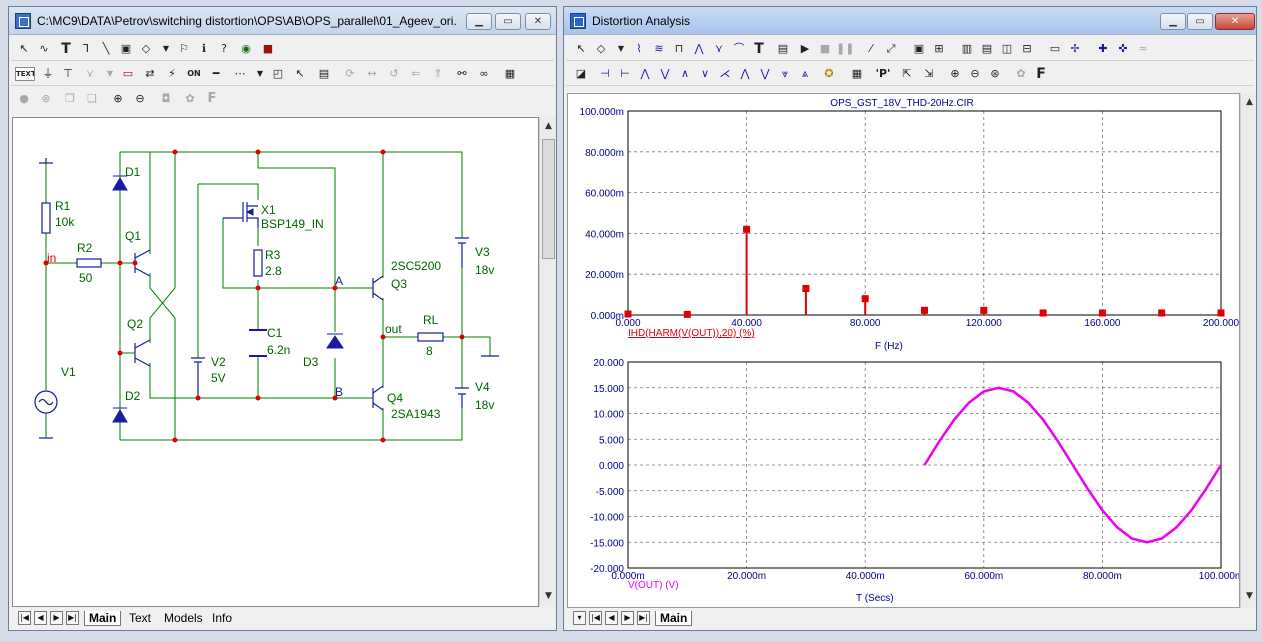  What do you see at coordinates (240, 74) in the screenshot?
I see `grid-dots-icon: ⋯` at bounding box center [240, 74].